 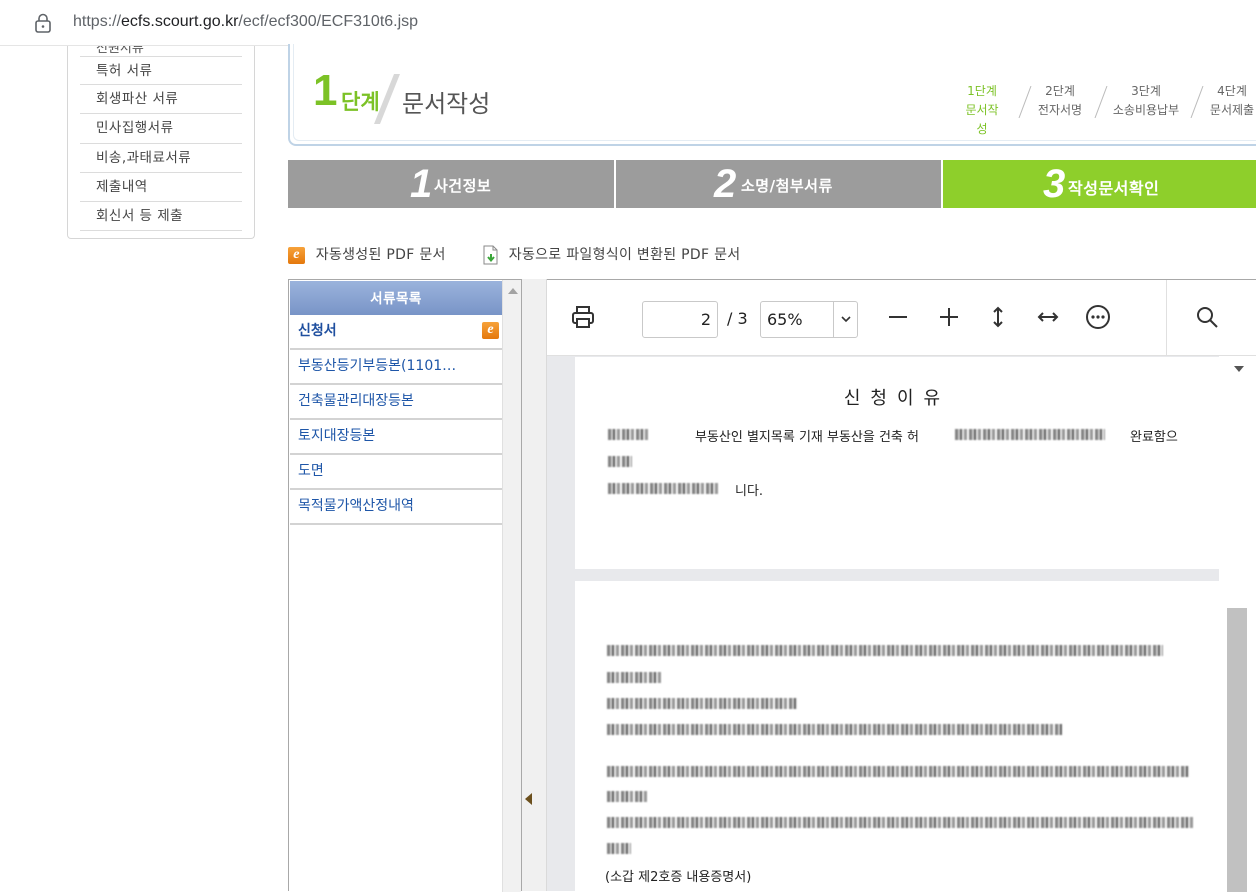 I want to click on zoom-select: 65%, so click(x=809, y=319).